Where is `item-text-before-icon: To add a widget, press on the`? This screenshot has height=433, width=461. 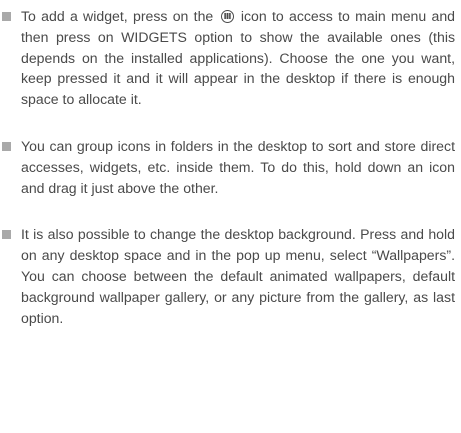
item-text-before-icon: To add a widget, press on the is located at coordinates (117, 16).